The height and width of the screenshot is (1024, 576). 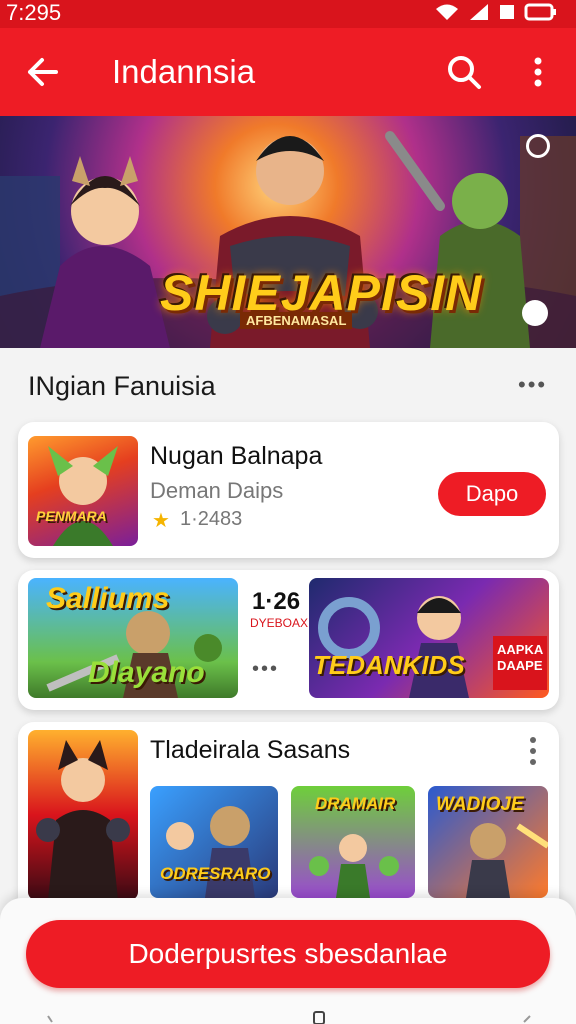 What do you see at coordinates (296, 320) in the screenshot?
I see `banner-subtitle: AFBENAMASAL` at bounding box center [296, 320].